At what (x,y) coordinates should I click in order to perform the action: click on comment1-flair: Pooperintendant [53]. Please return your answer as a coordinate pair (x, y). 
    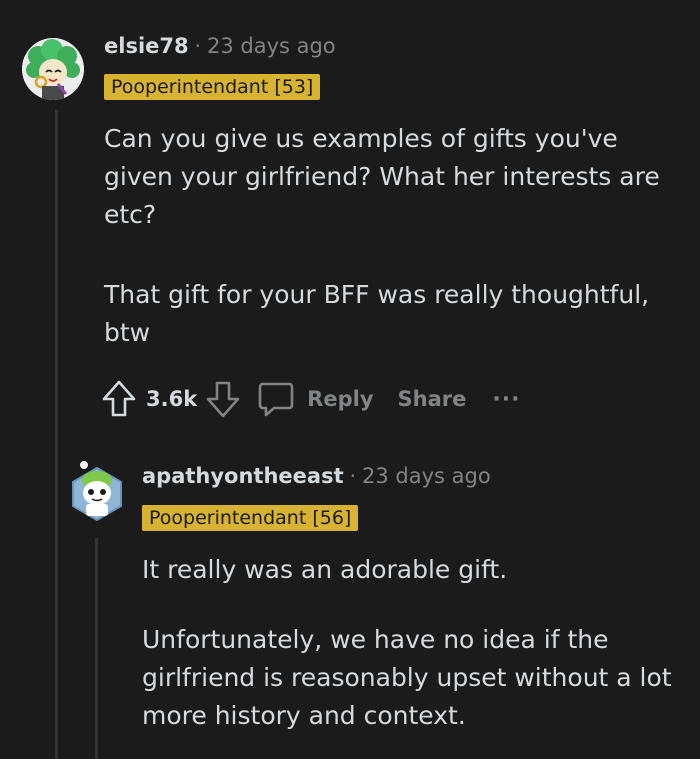
    Looking at the image, I should click on (212, 87).